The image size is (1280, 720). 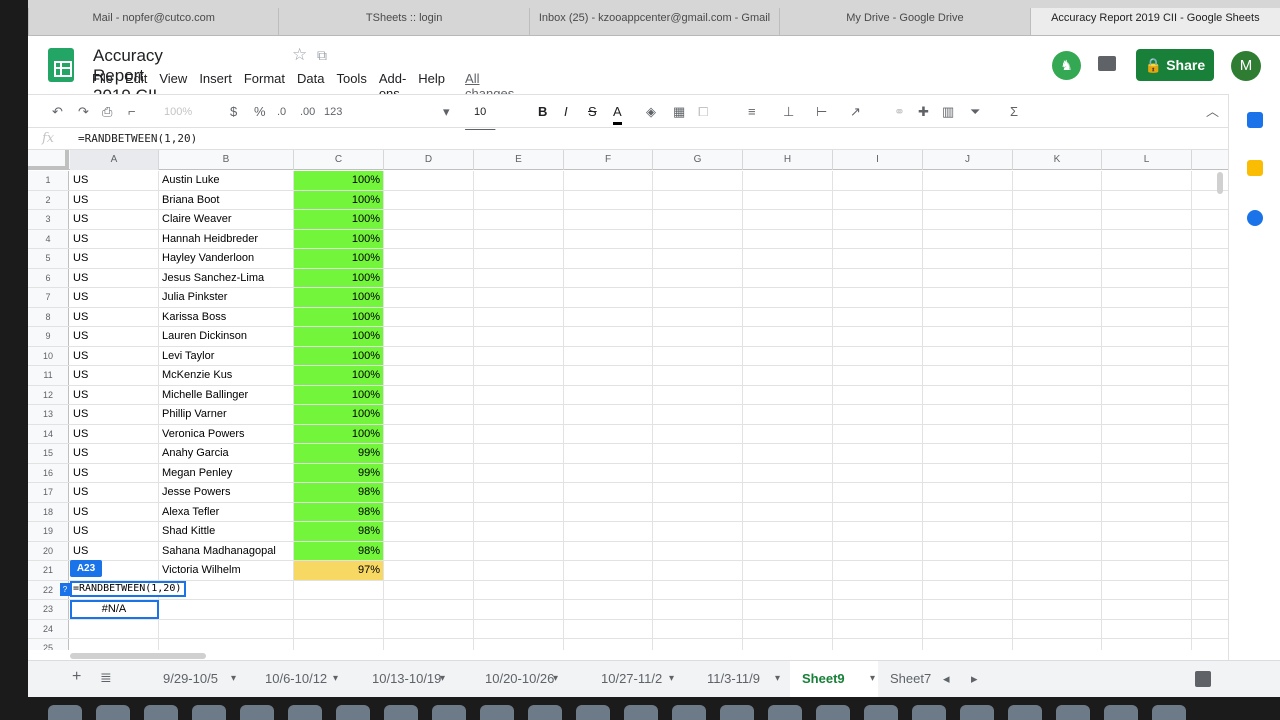 I want to click on share-button: 🔒 Share, so click(x=1175, y=65).